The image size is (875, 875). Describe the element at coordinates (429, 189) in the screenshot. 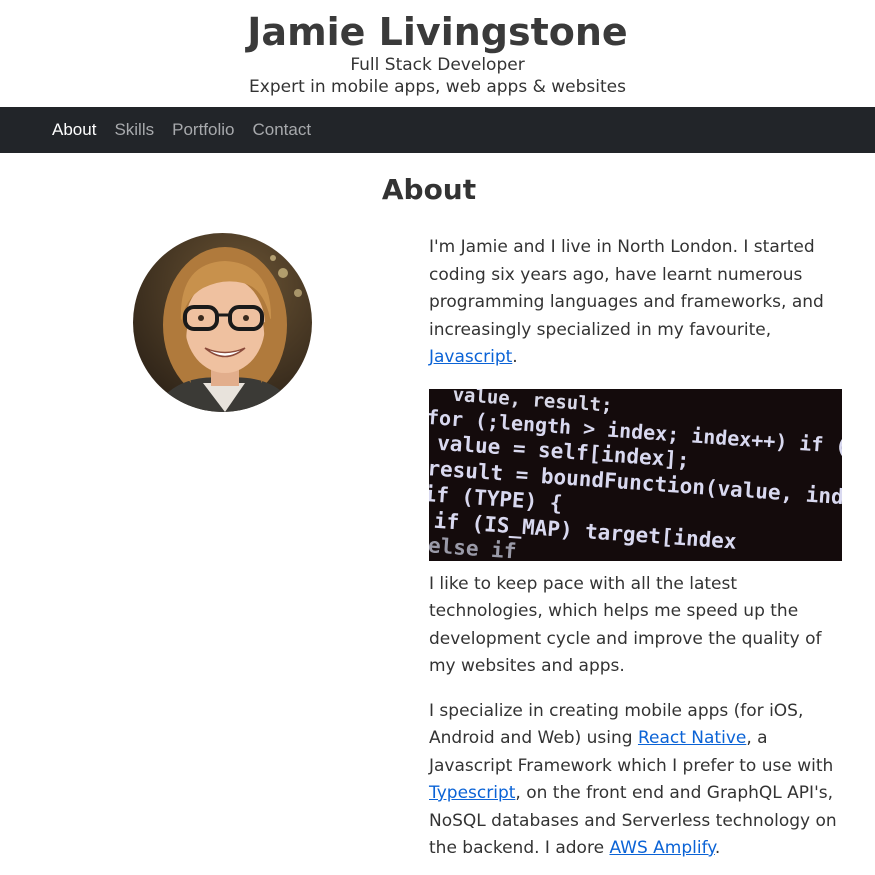

I see `section-title: About` at that location.